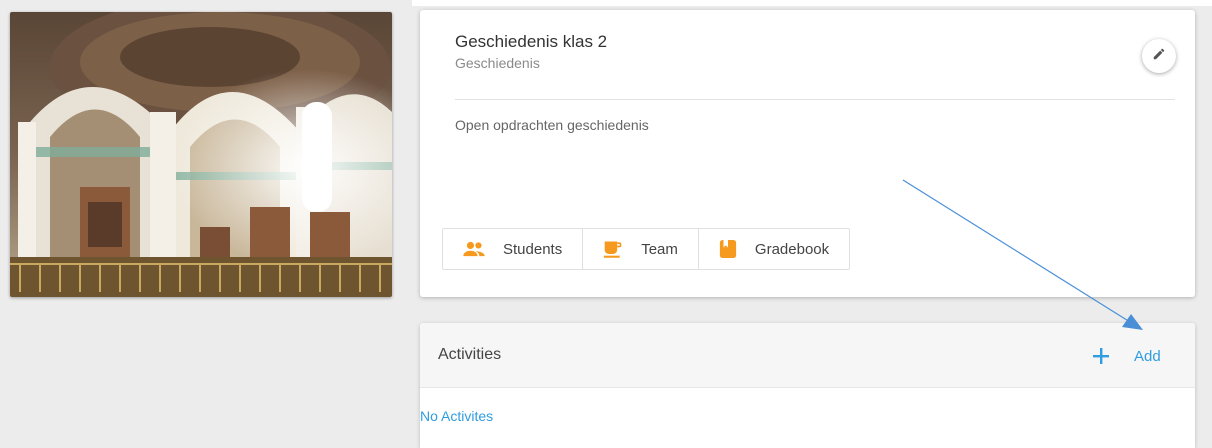 The height and width of the screenshot is (448, 1212). I want to click on tab-team-label: Team, so click(659, 249).